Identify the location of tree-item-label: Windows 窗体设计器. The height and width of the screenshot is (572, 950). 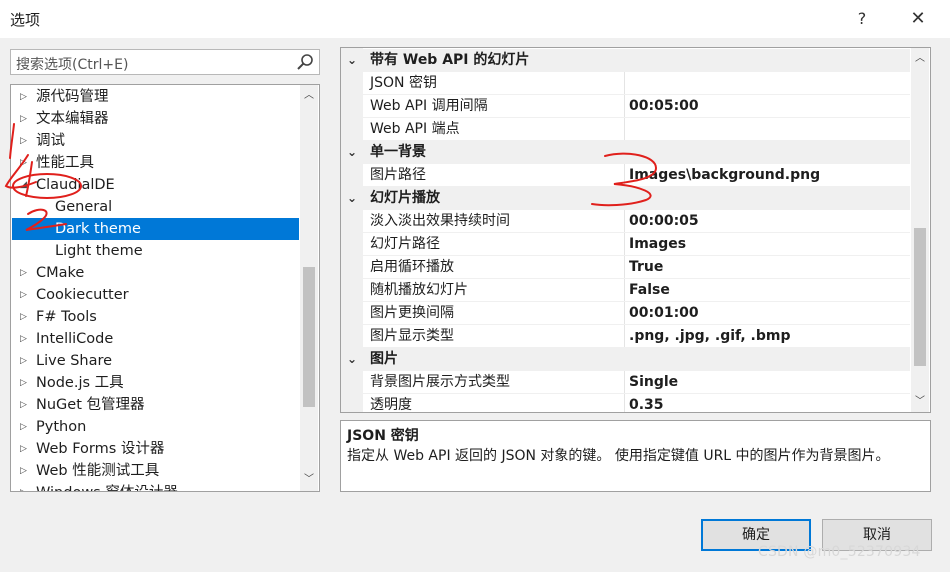
(107, 486).